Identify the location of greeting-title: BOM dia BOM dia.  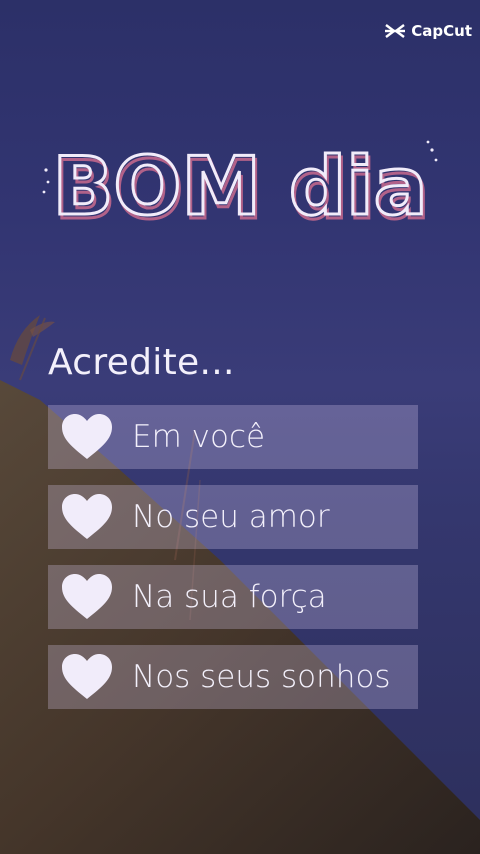
(241, 185).